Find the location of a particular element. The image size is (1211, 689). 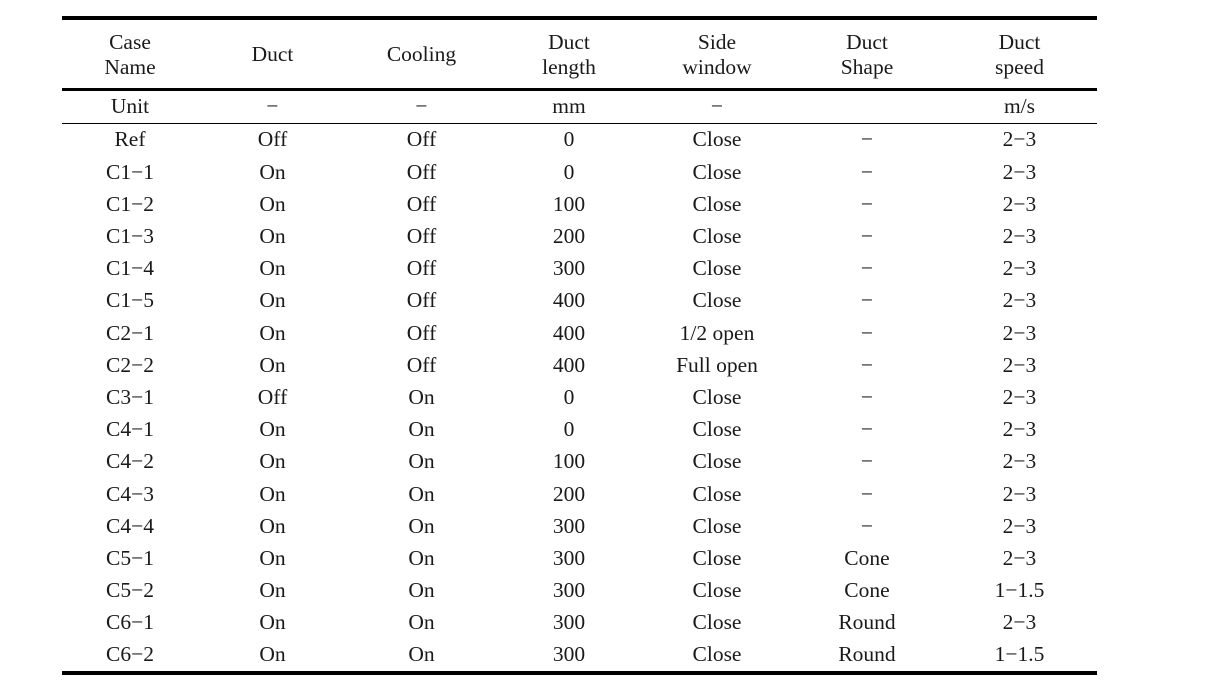

table-row: C3−1 Off On 0 Close − 2−3 is located at coordinates (579, 398).